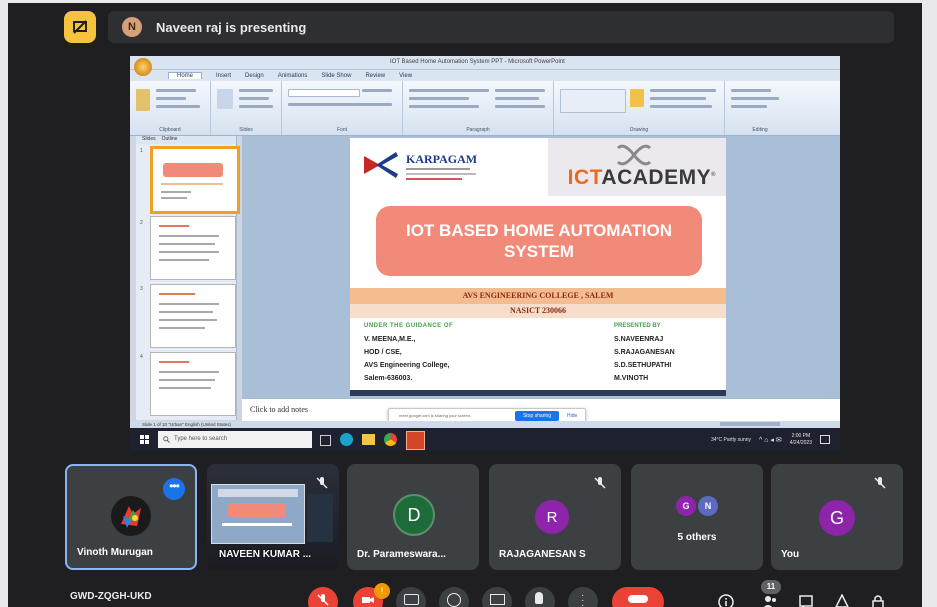 The height and width of the screenshot is (607, 937). What do you see at coordinates (223, 76) in the screenshot?
I see `ribbon-tab-insert: Insert` at bounding box center [223, 76].